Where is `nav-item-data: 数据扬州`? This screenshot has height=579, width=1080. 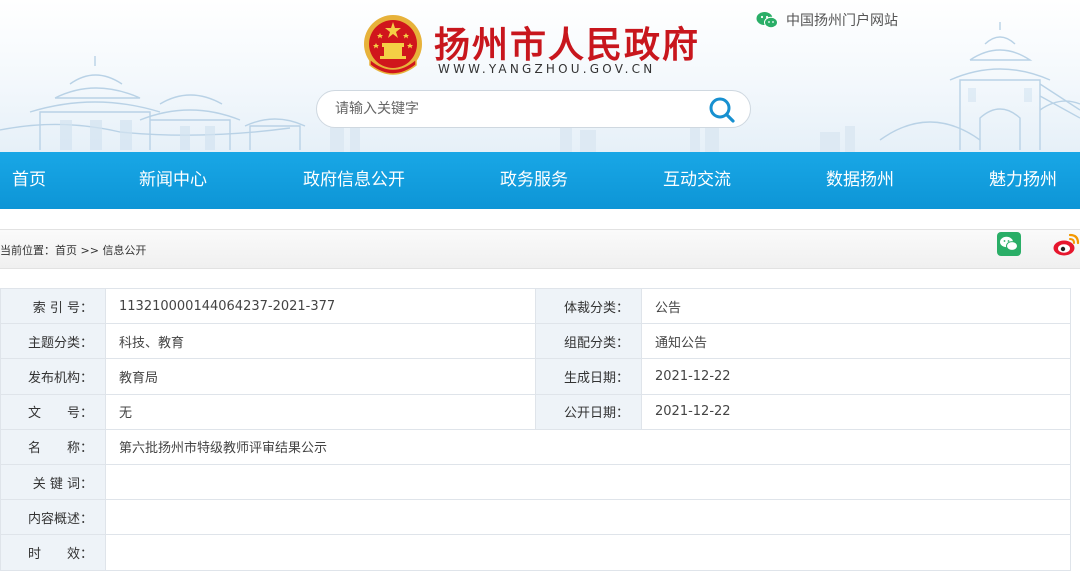 nav-item-data: 数据扬州 is located at coordinates (860, 180).